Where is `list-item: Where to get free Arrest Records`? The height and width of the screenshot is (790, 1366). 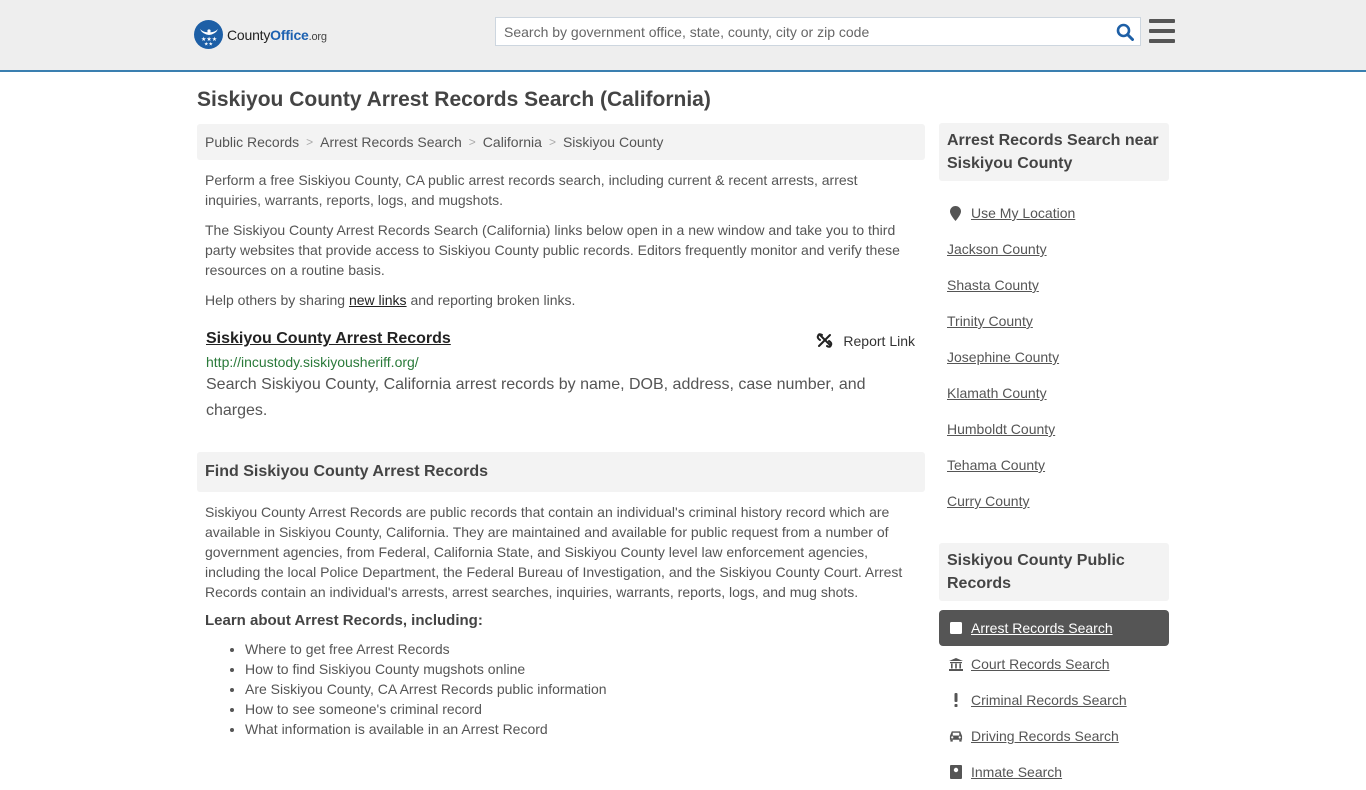 list-item: Where to get free Arrest Records is located at coordinates (585, 649).